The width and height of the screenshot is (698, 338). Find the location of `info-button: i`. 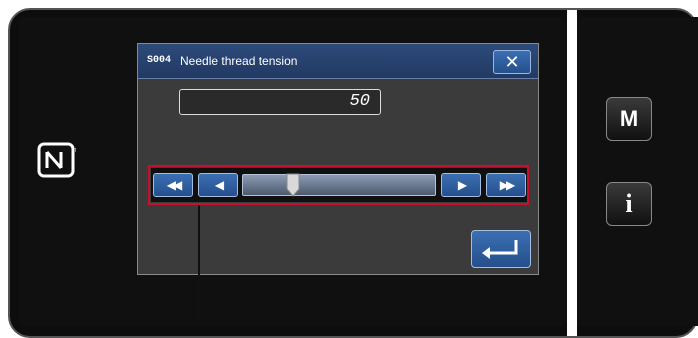

info-button: i is located at coordinates (629, 204).